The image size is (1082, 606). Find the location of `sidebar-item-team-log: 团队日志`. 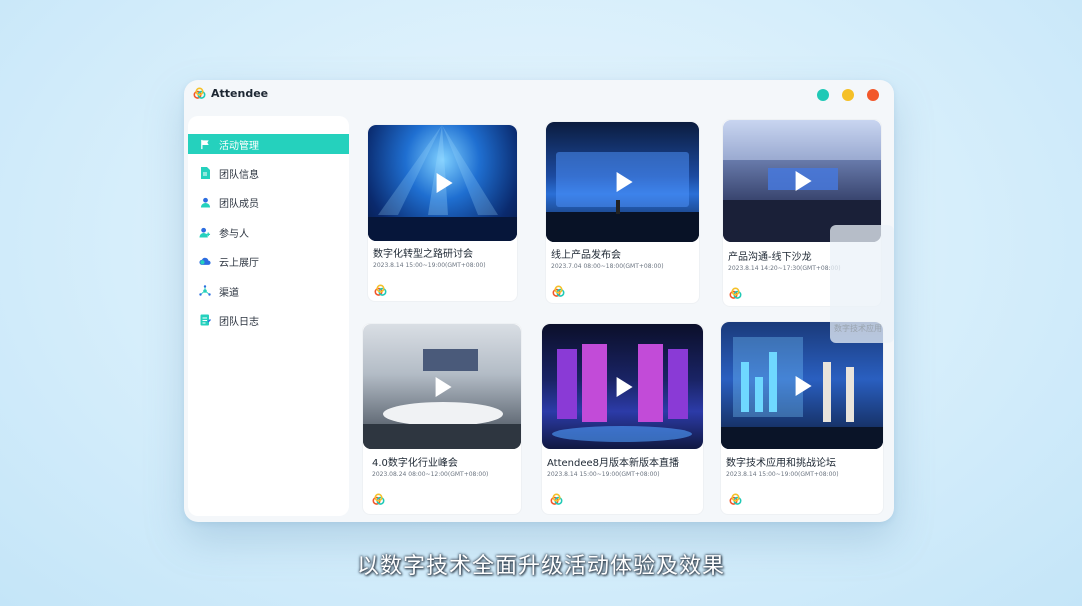

sidebar-item-team-log: 团队日志 is located at coordinates (268, 320).